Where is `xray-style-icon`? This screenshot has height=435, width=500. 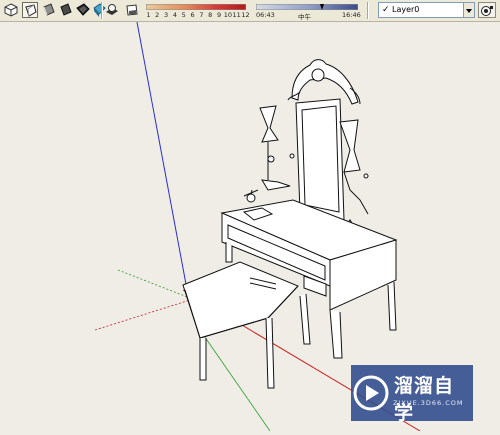
xray-style-icon is located at coordinates (30, 10).